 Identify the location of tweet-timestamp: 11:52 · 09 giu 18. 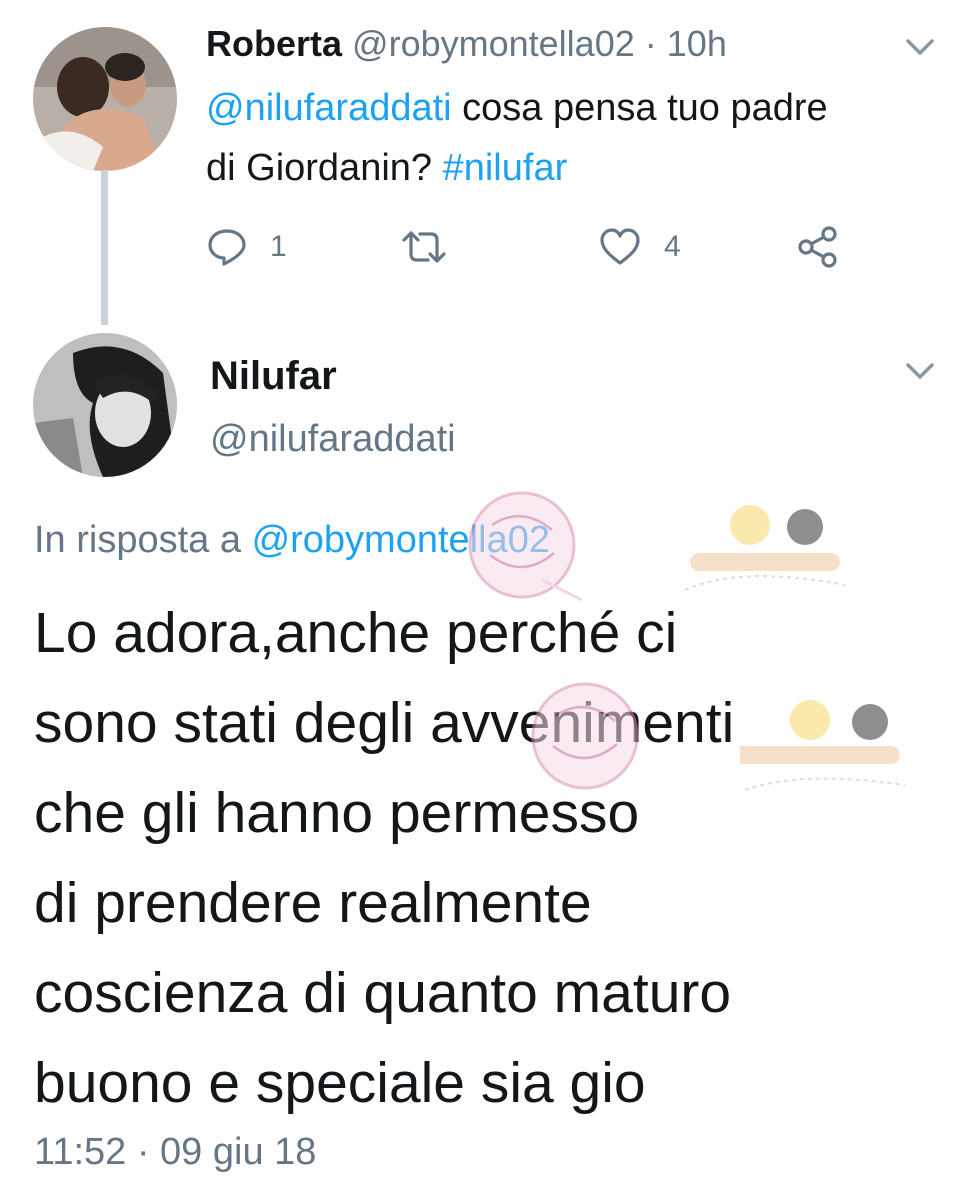
(175, 1152).